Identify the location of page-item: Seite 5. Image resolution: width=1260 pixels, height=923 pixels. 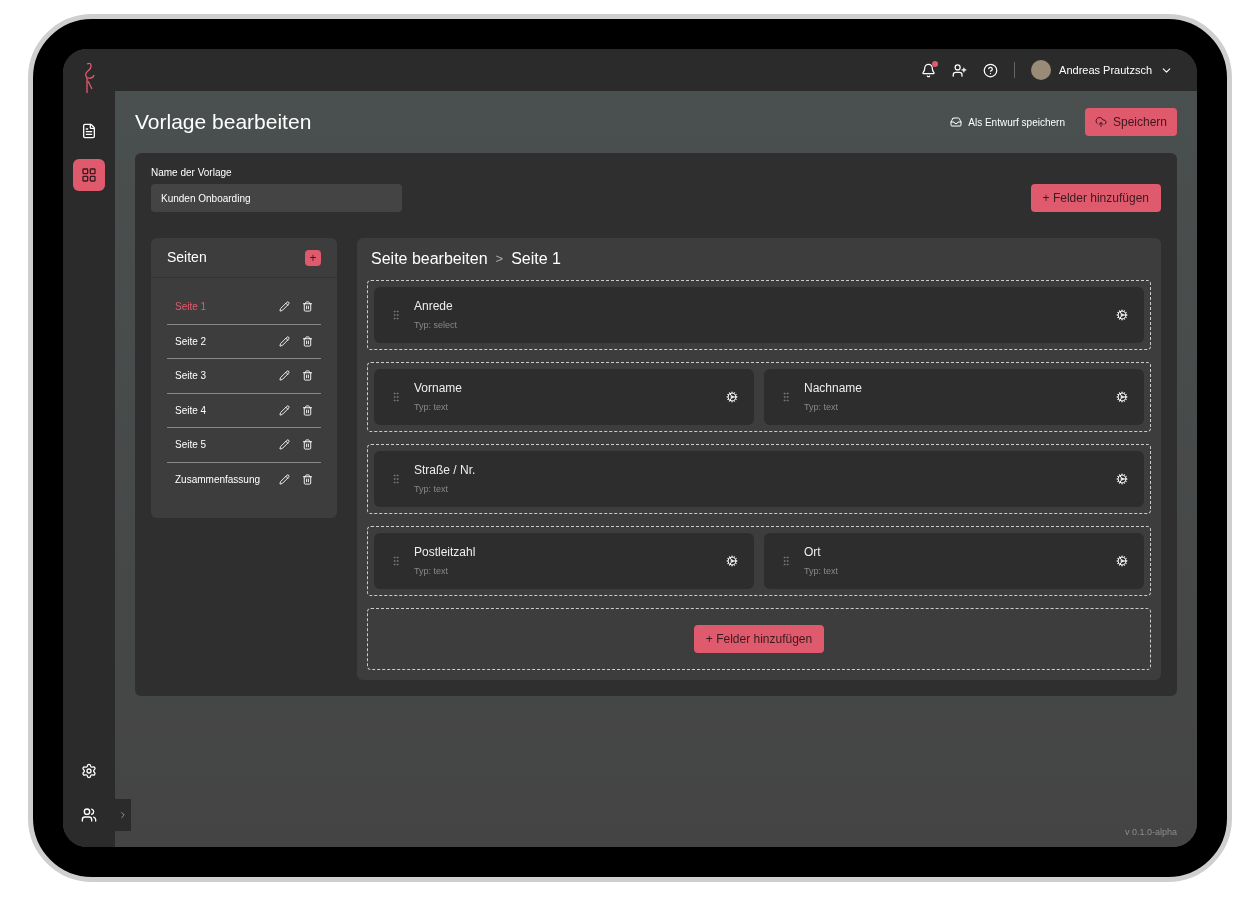
(221, 445).